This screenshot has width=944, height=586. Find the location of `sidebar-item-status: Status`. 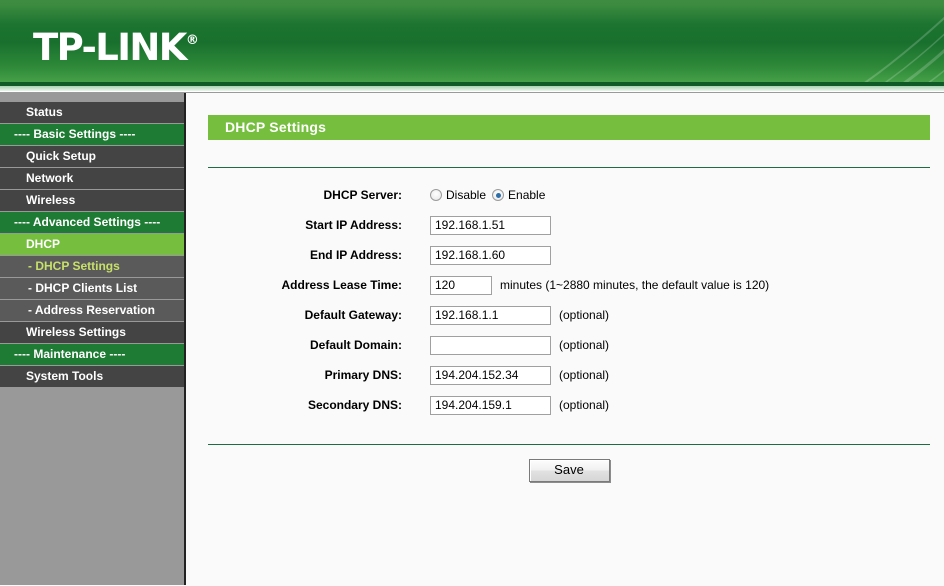

sidebar-item-status: Status is located at coordinates (92, 112).